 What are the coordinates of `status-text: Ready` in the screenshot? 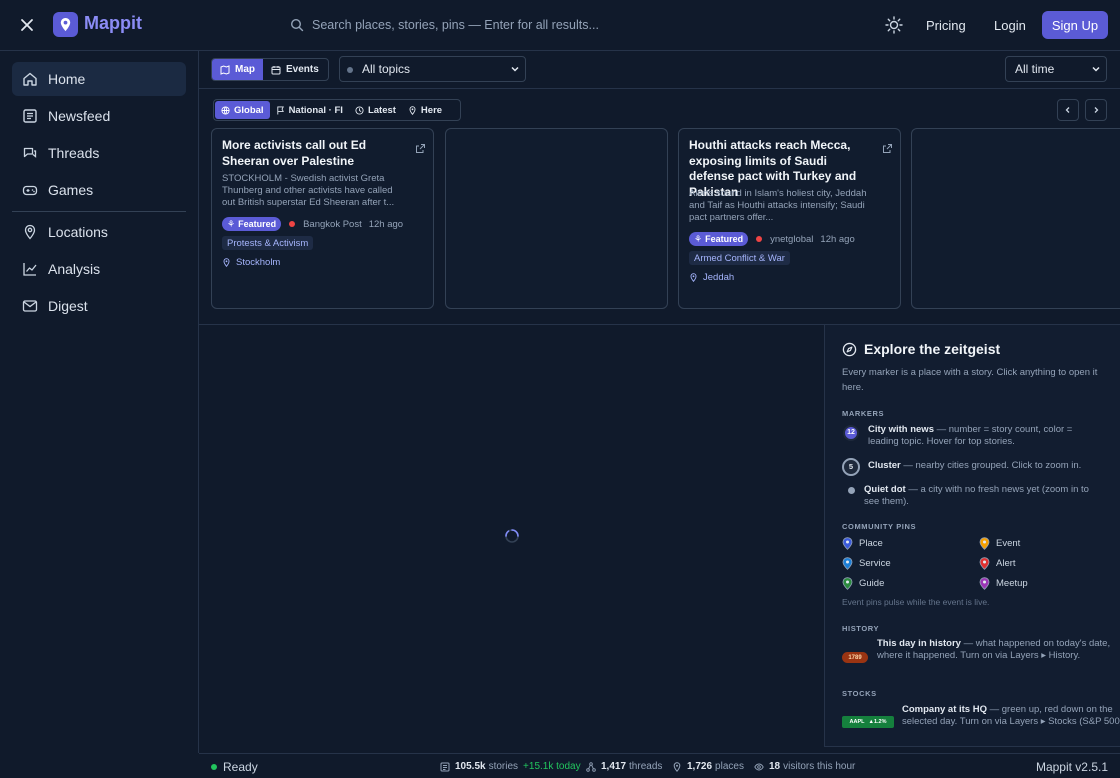 It's located at (240, 767).